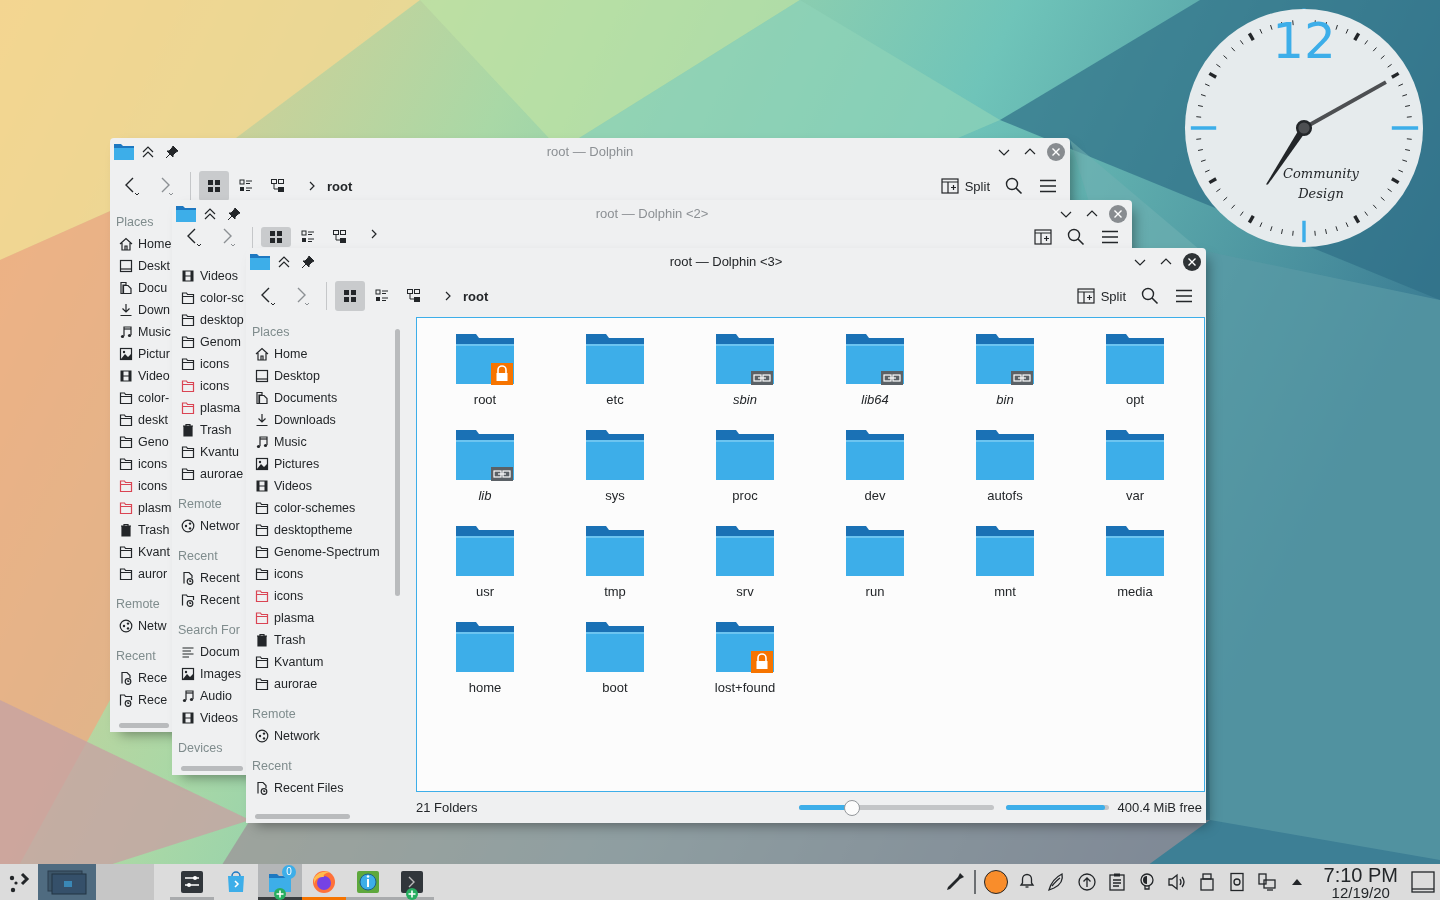 The width and height of the screenshot is (1440, 900). Describe the element at coordinates (485, 668) in the screenshot. I see `folder-item: home` at that location.